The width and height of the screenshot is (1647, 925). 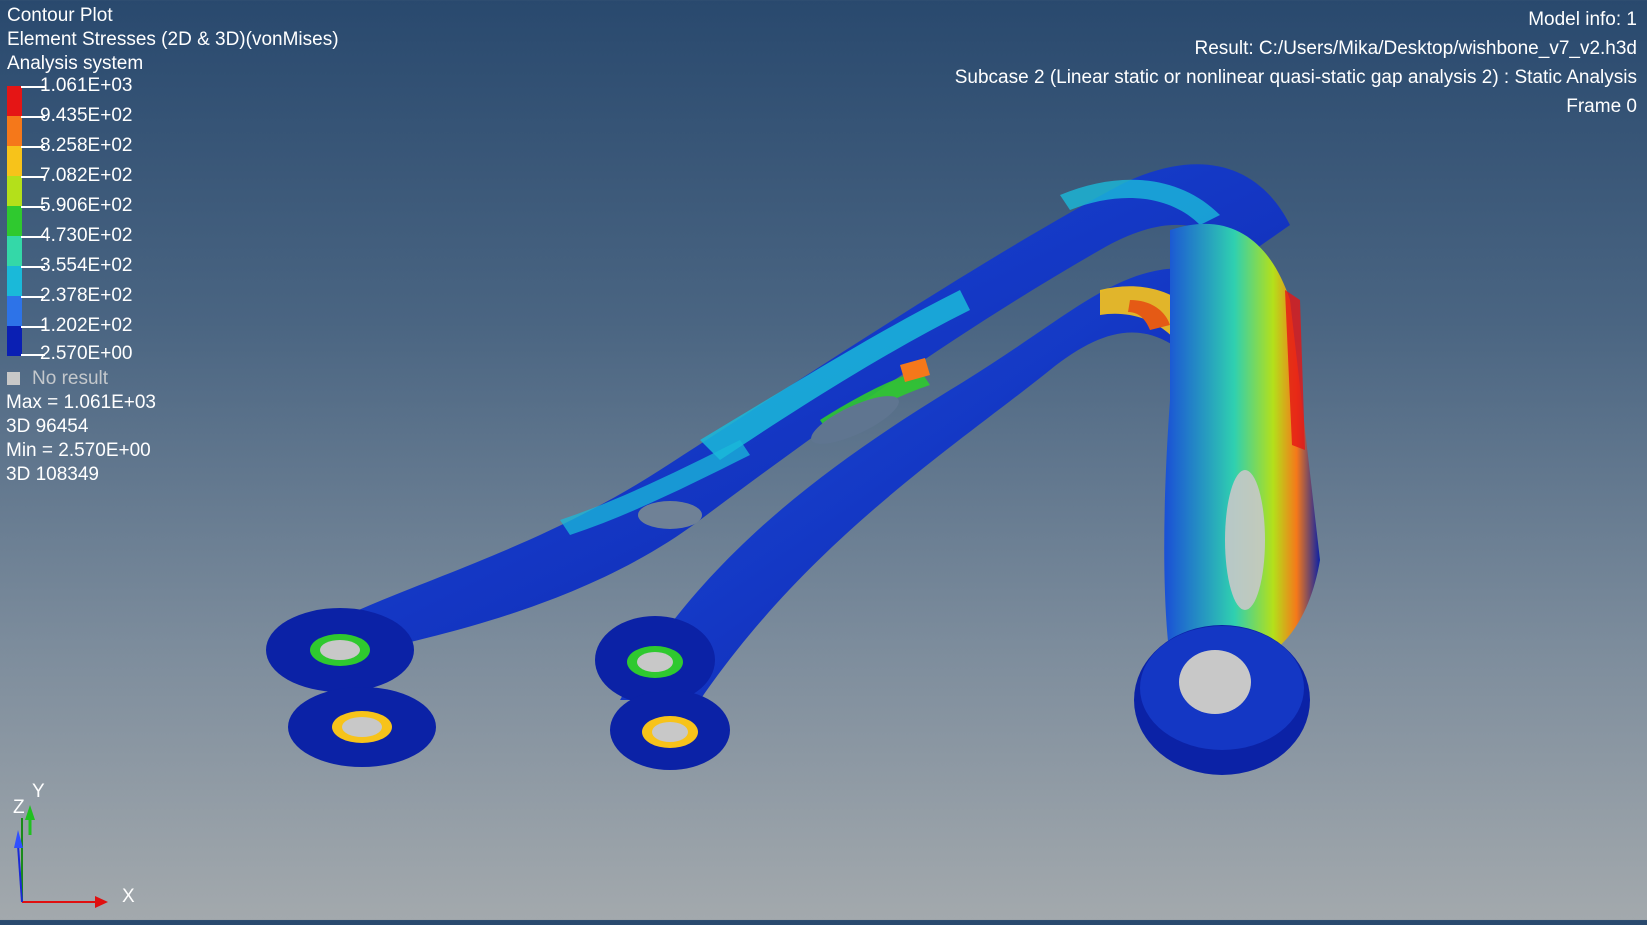 I want to click on plot-type-label: Contour Plot, so click(x=60, y=15).